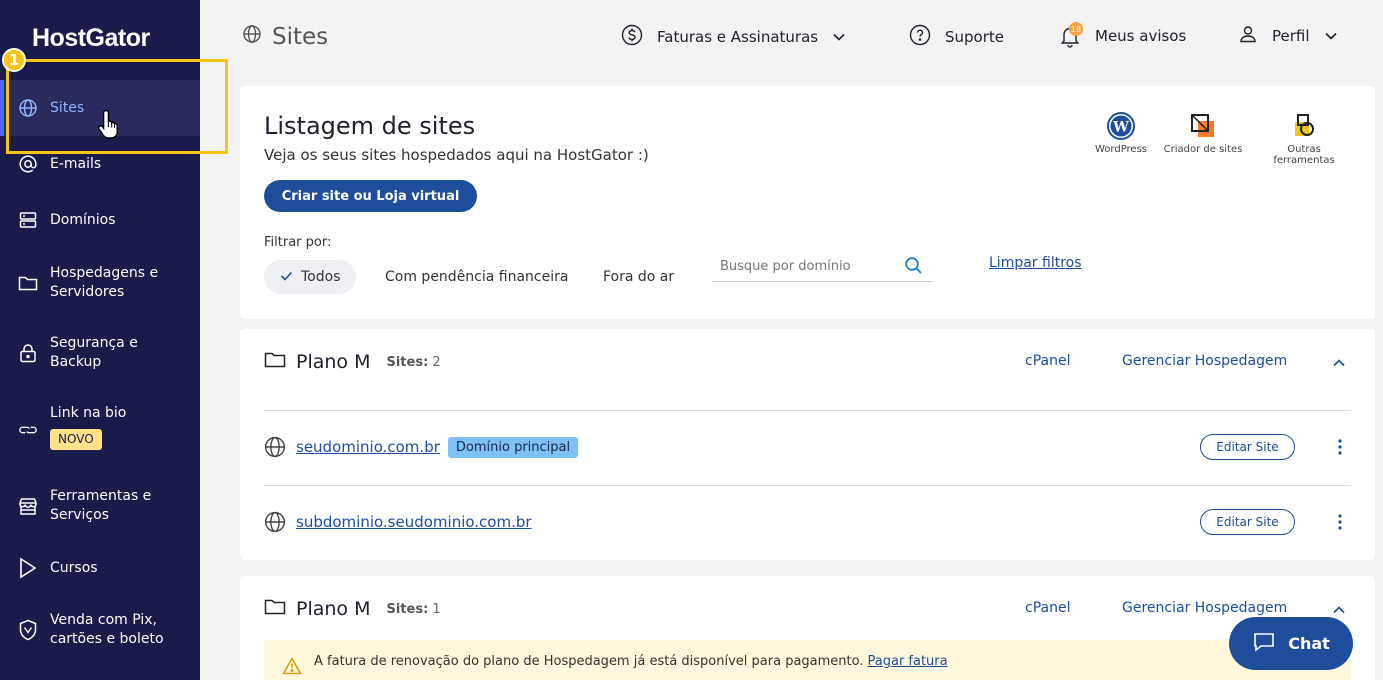 The height and width of the screenshot is (680, 1383). Describe the element at coordinates (1120, 128) in the screenshot. I see `svg-text: W` at that location.